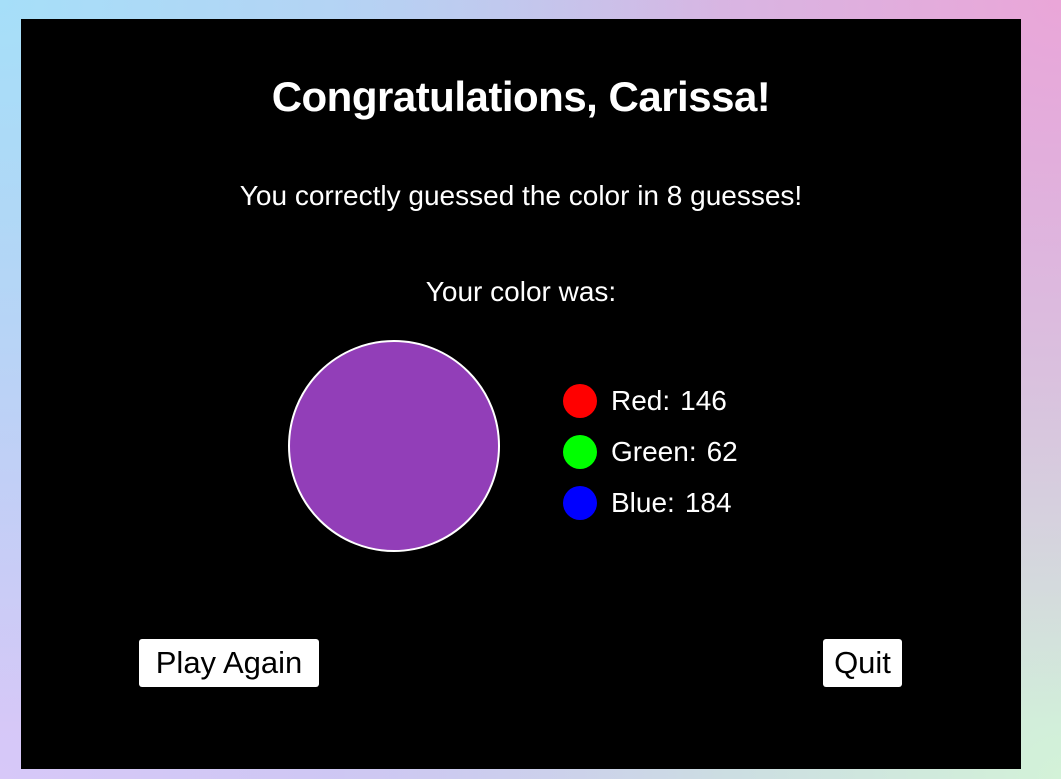 The width and height of the screenshot is (1061, 779). I want to click on rgb-row-red: Red: 146, so click(650, 400).